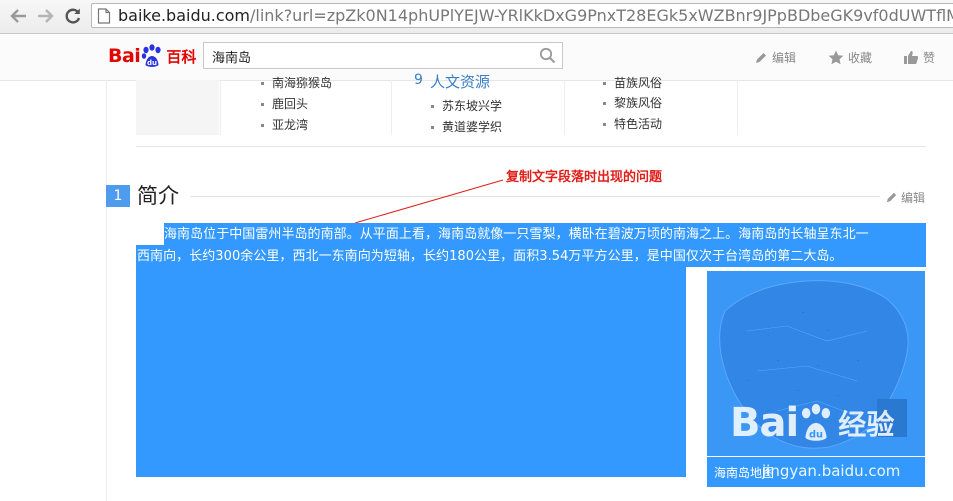 The width and height of the screenshot is (953, 501). What do you see at coordinates (535, 196) in the screenshot?
I see `section-rule` at bounding box center [535, 196].